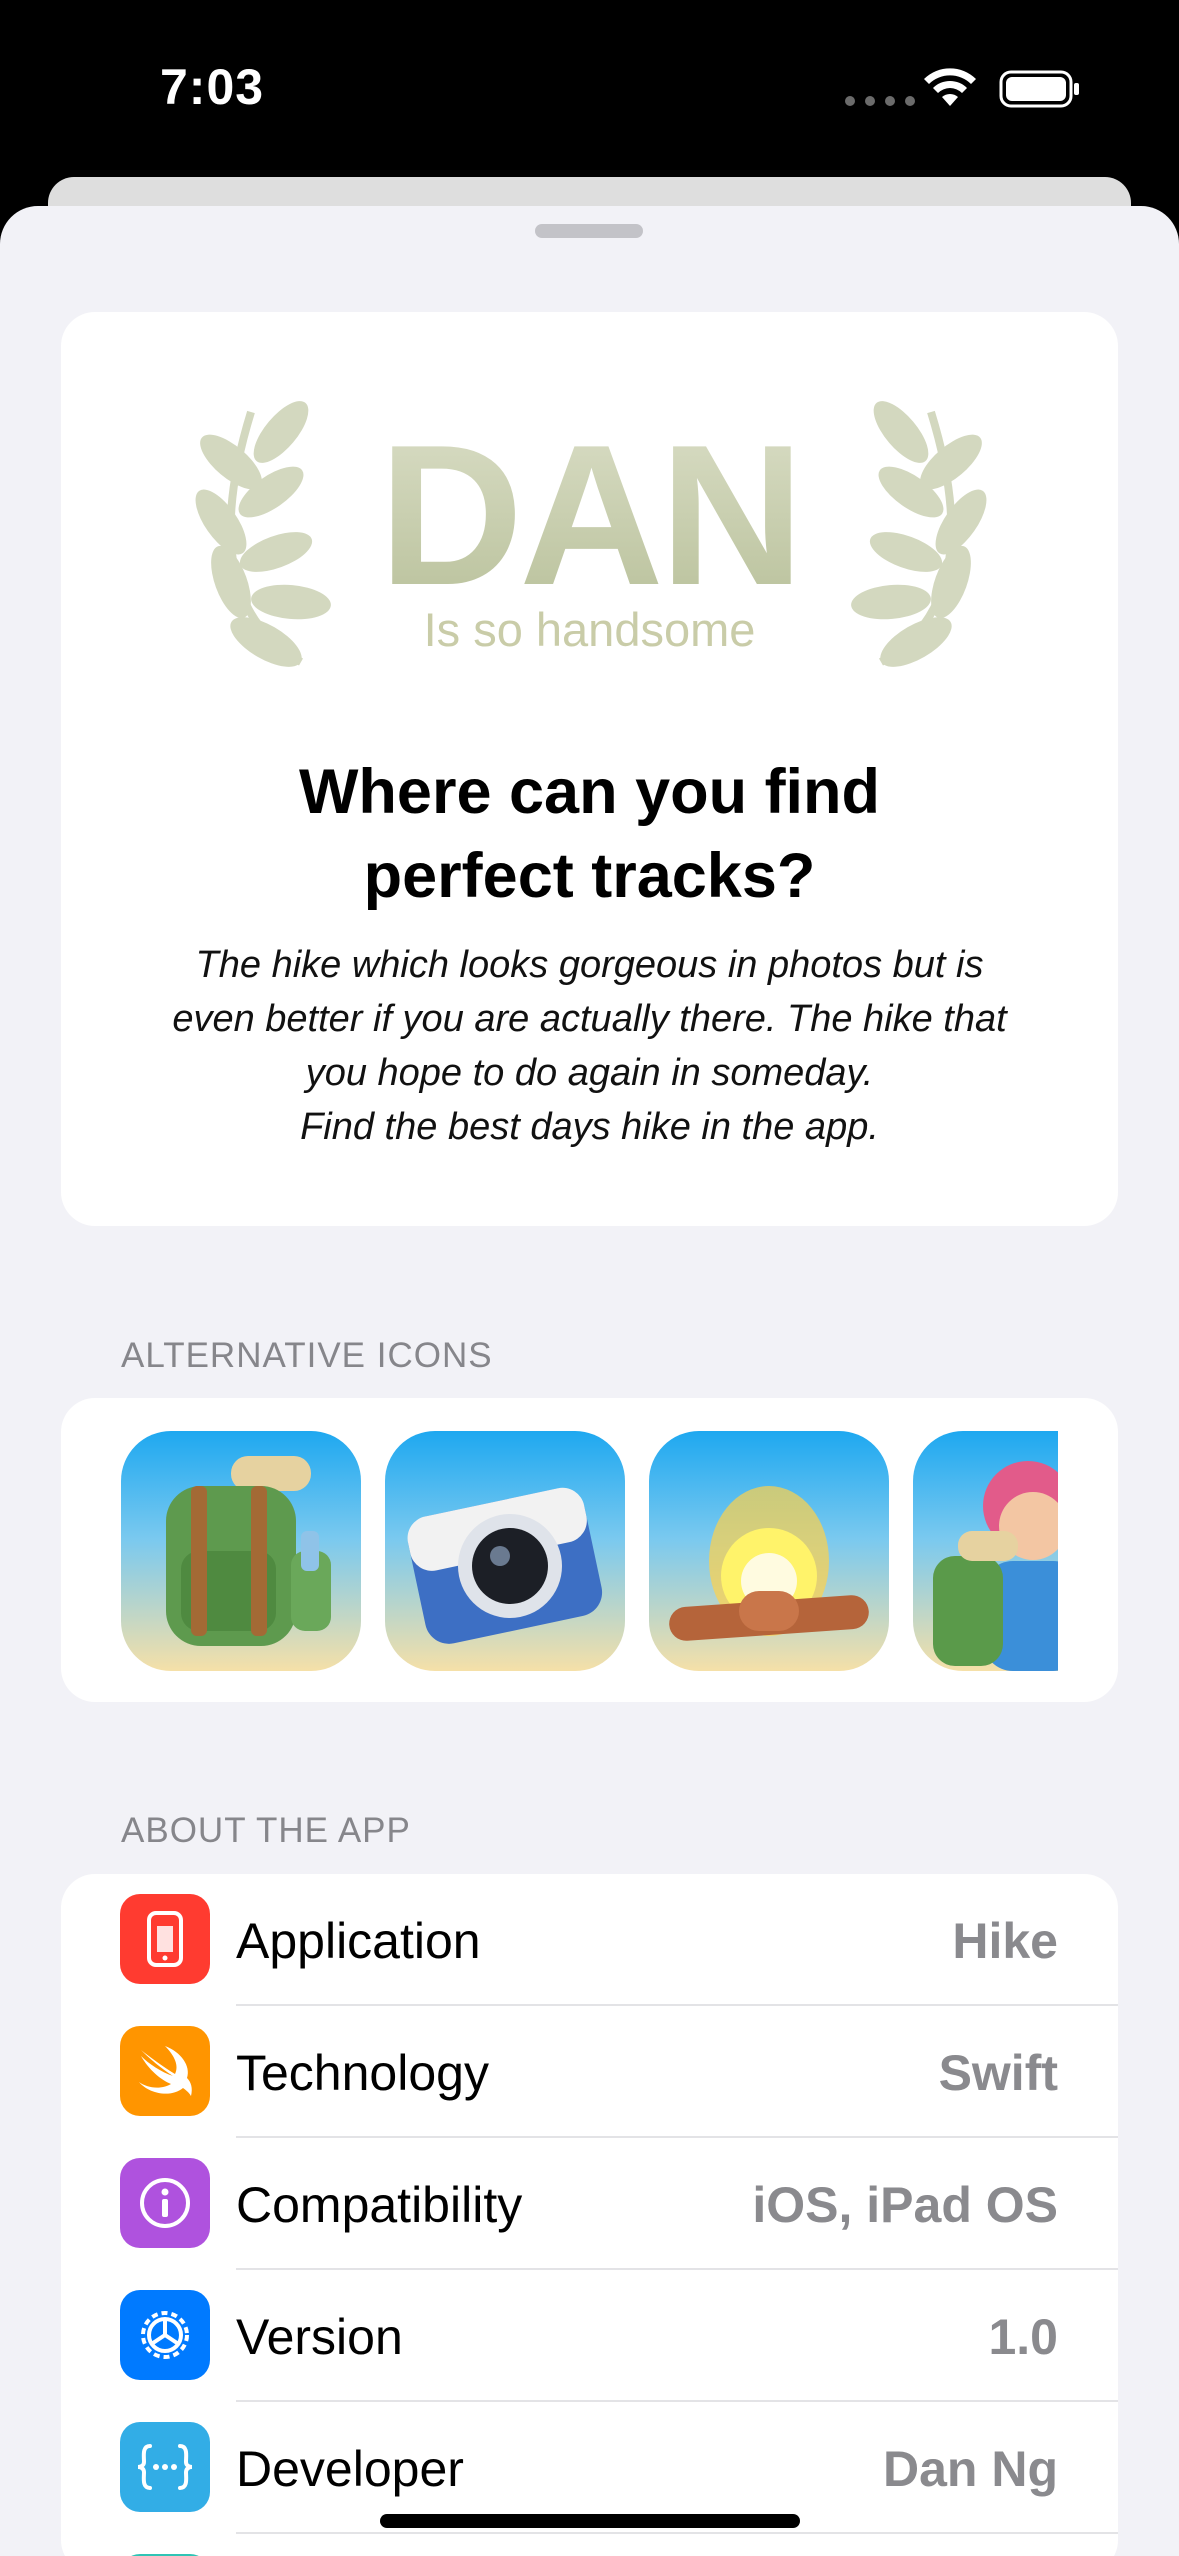 This screenshot has height=2556, width=1179. I want to click on info-icon, so click(165, 2203).